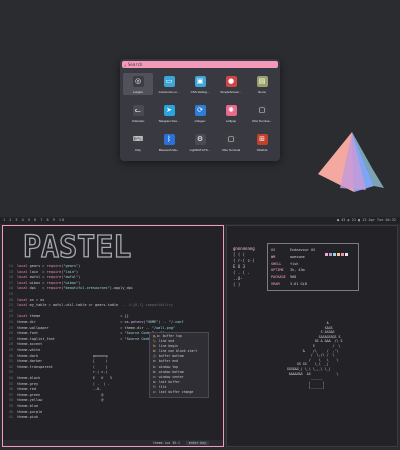 The image size is (400, 450). What do you see at coordinates (172, 336) in the screenshot?
I see `key-action: buffer top` at bounding box center [172, 336].